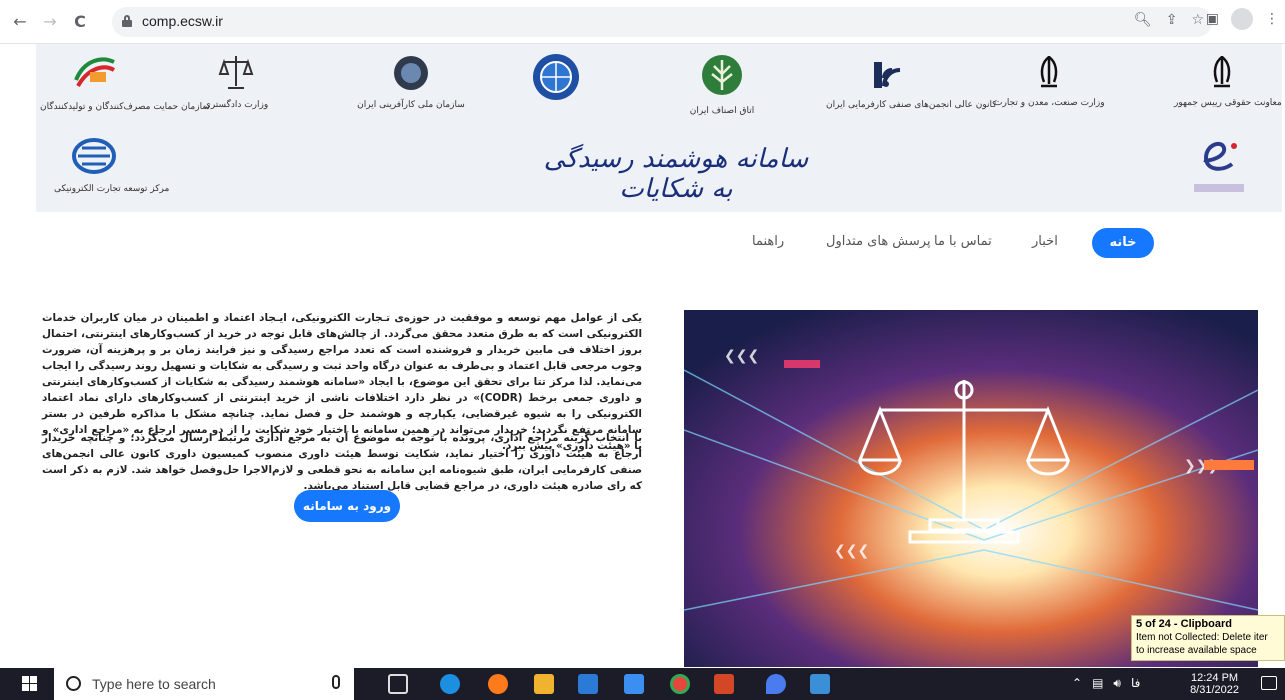 Image resolution: width=1285 pixels, height=700 pixels. Describe the element at coordinates (182, 21) in the screenshot. I see `url-text: comp.ecsw.ir` at that location.